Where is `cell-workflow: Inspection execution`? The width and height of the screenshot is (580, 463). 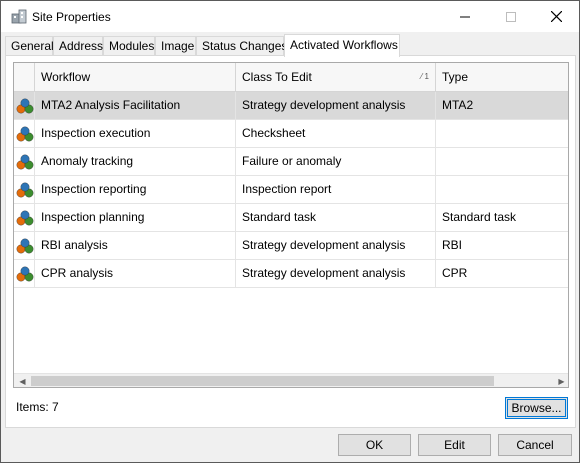
cell-workflow: Inspection execution is located at coordinates (135, 133).